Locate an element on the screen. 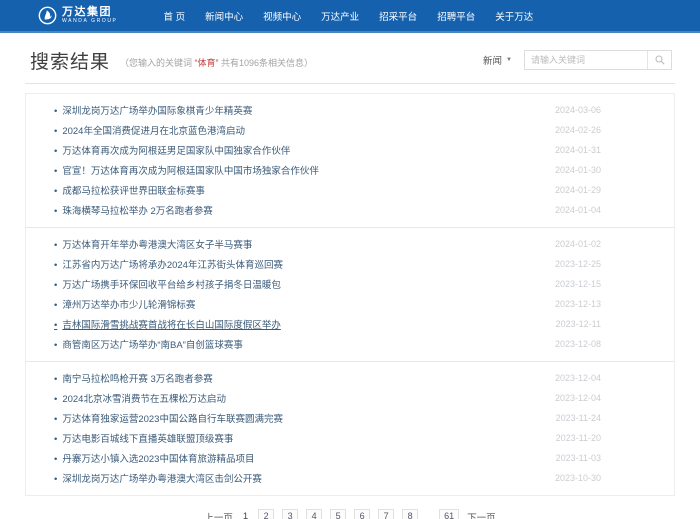  search-controls: 新闻 ▼ is located at coordinates (577, 60).